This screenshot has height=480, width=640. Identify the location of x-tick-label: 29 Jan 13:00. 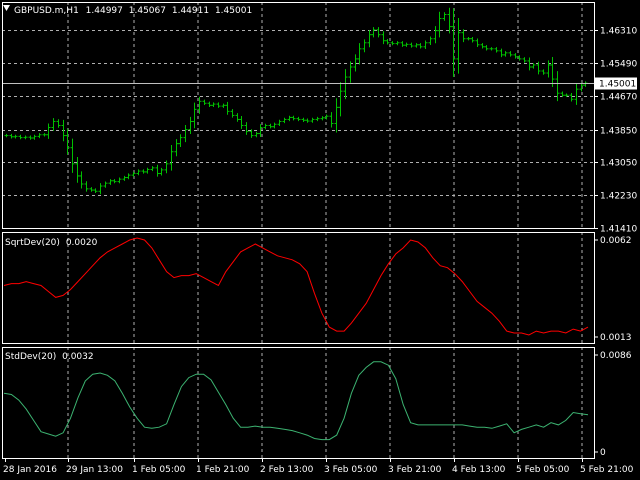
(94, 470).